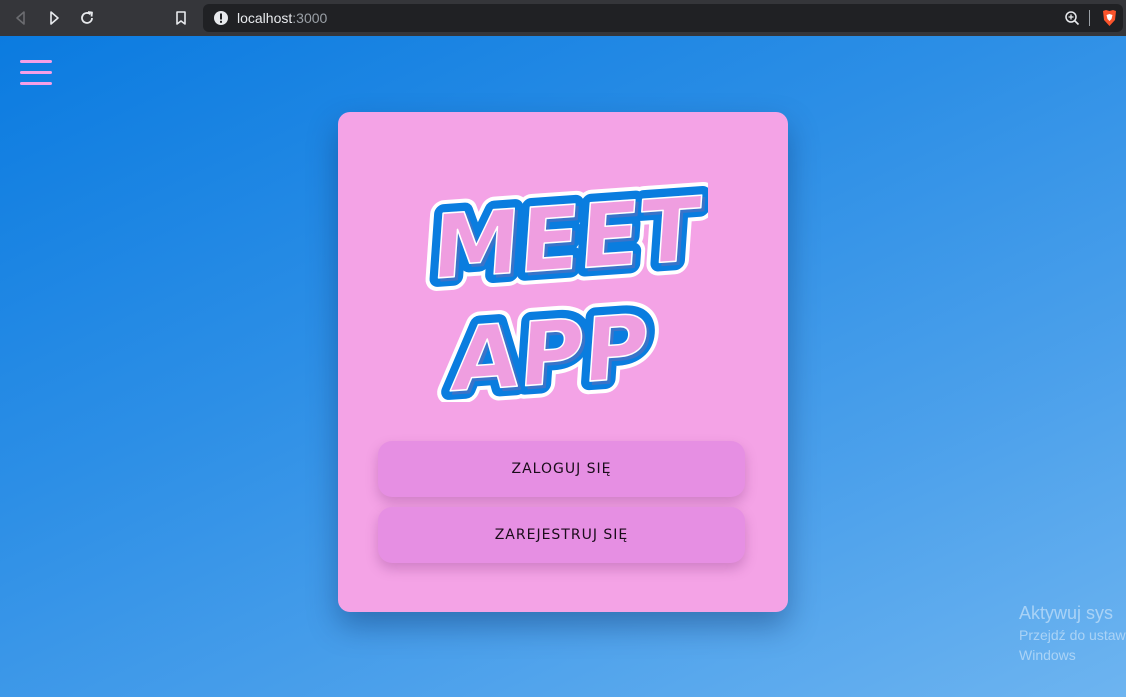 This screenshot has width=1126, height=697. I want to click on separator, so click(1089, 18).